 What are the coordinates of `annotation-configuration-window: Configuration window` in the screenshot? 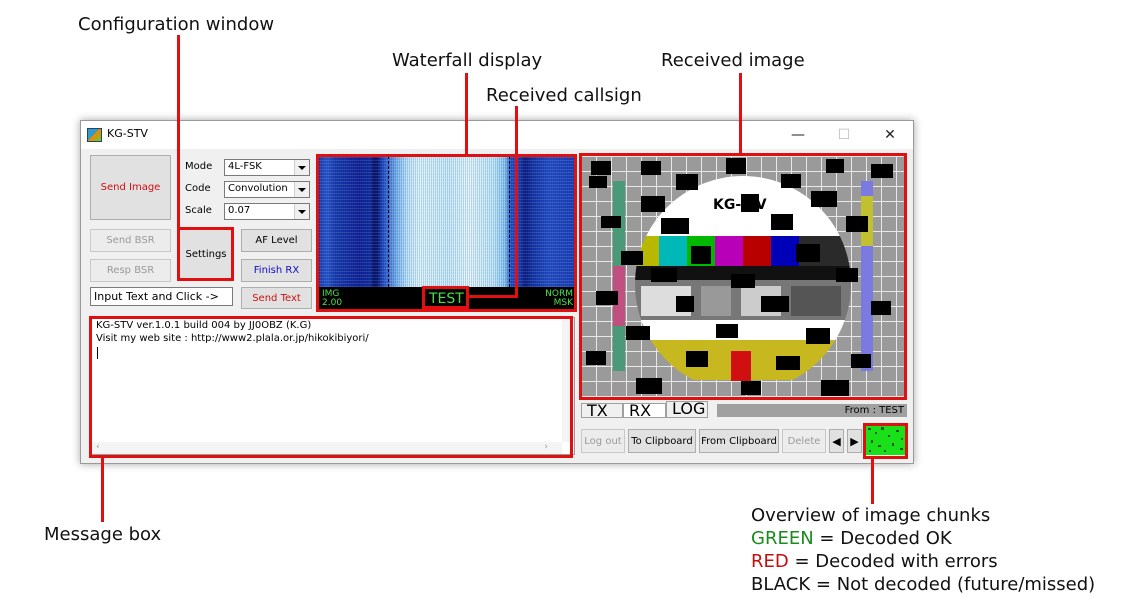 It's located at (176, 24).